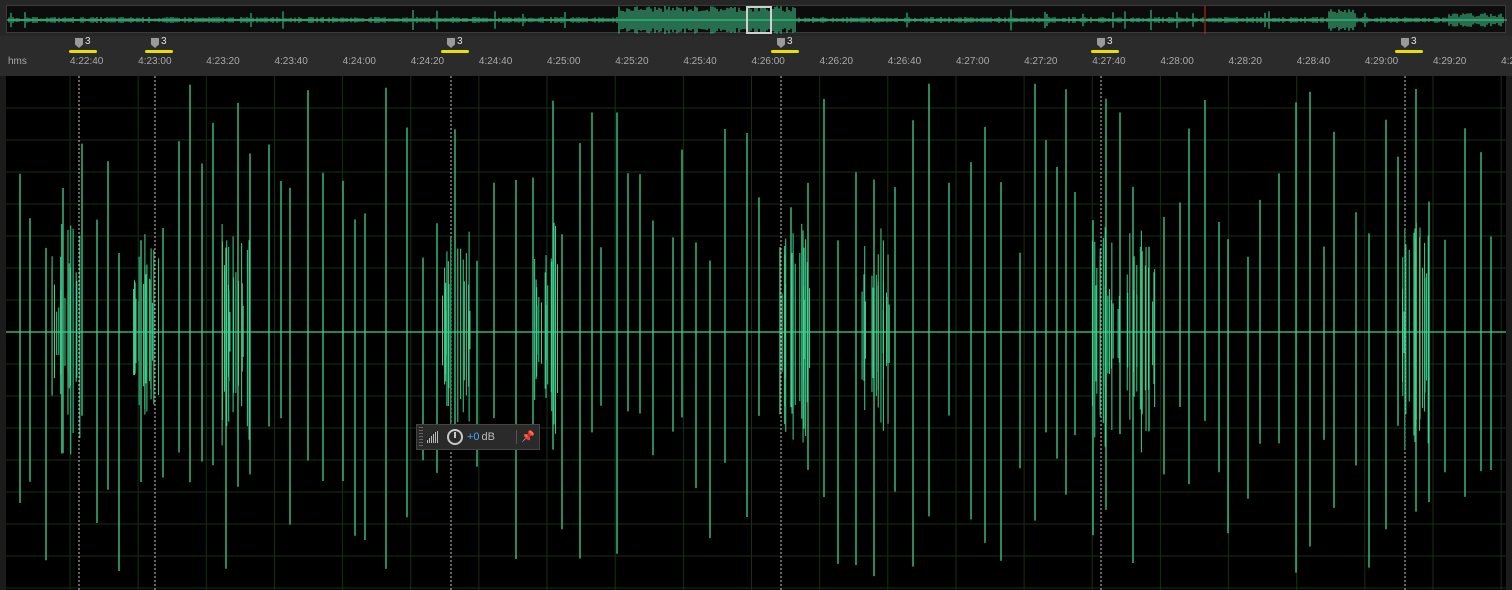 The height and width of the screenshot is (590, 1512). I want to click on ruler-tick-label: 4:28:00, so click(1177, 61).